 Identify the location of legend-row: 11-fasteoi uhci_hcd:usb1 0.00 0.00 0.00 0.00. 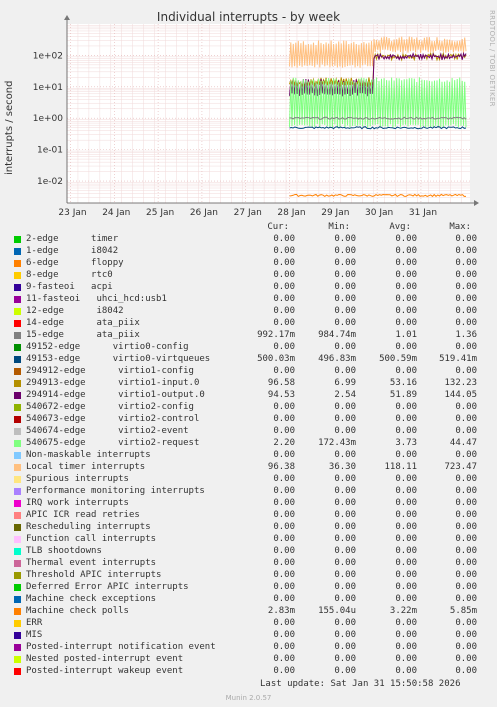
(249, 300).